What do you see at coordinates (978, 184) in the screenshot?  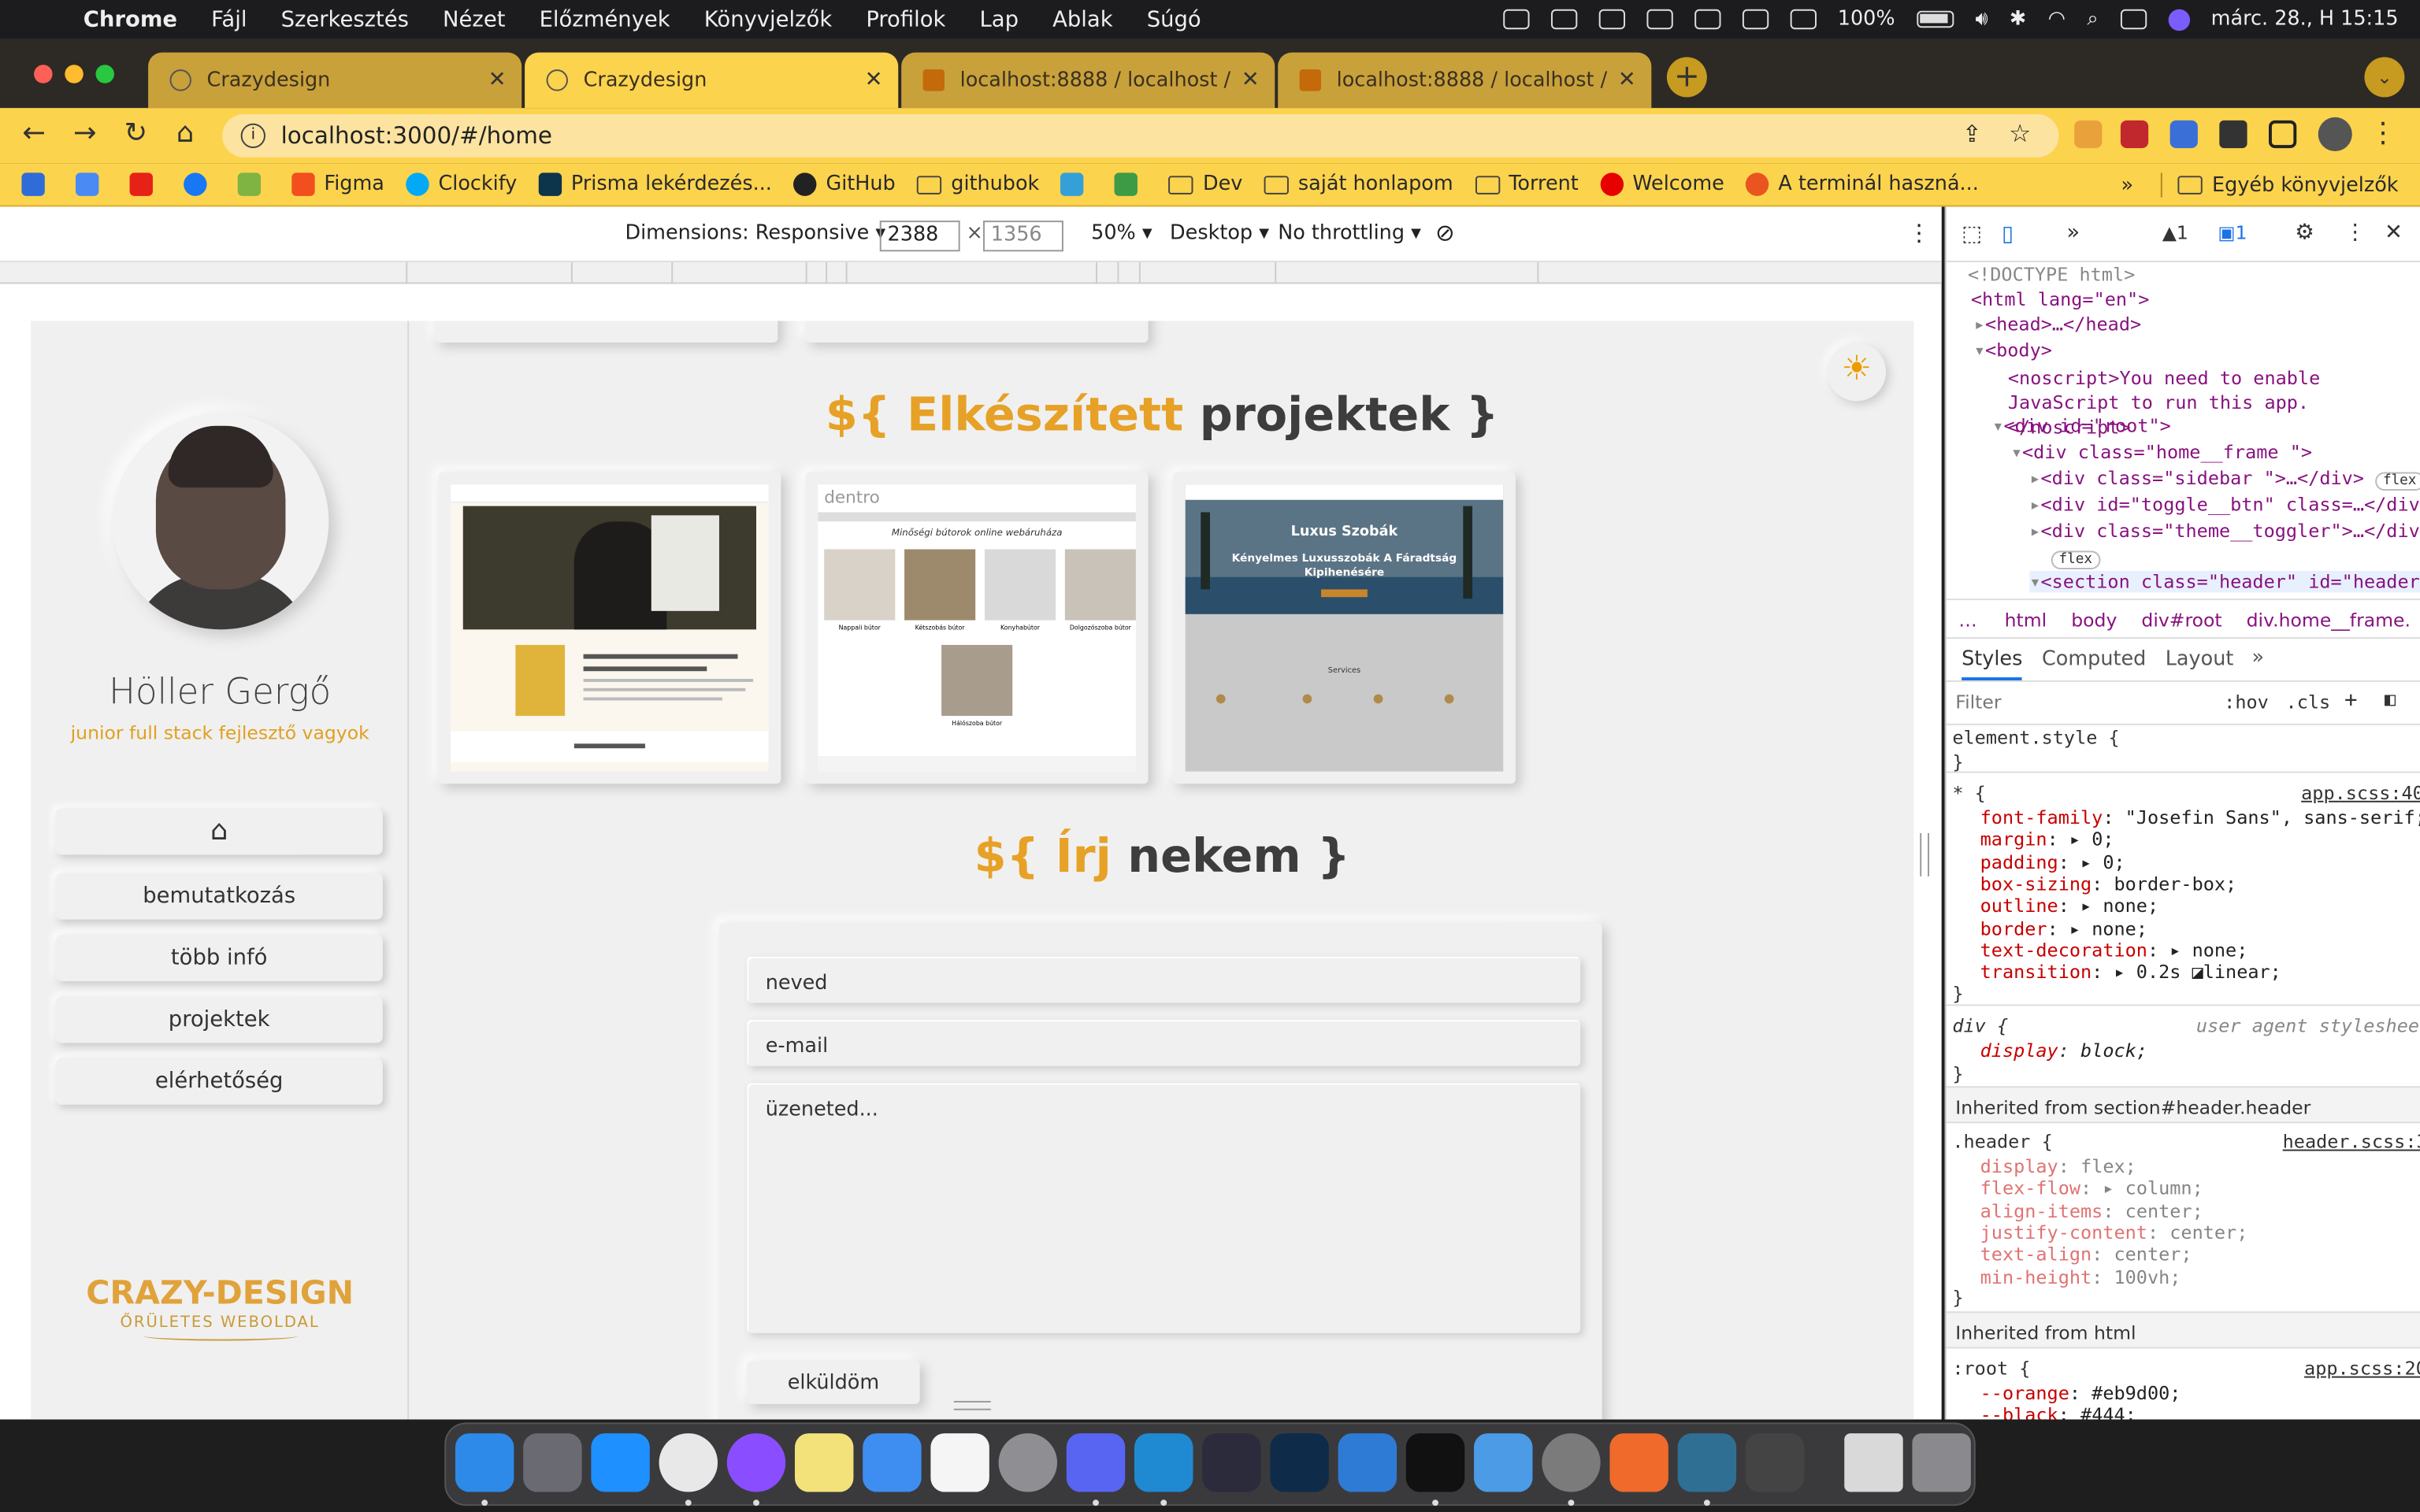 I see `bookmark-folder: githubok` at bounding box center [978, 184].